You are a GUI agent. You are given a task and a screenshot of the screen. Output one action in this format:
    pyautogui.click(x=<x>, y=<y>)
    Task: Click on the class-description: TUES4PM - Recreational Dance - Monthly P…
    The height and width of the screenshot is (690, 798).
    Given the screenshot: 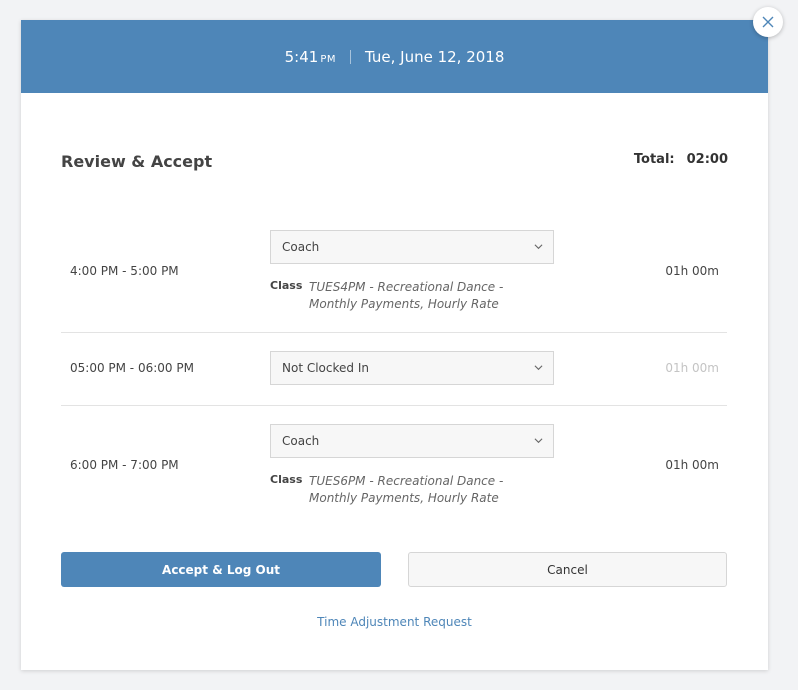 What is the action you would take?
    pyautogui.click(x=406, y=295)
    